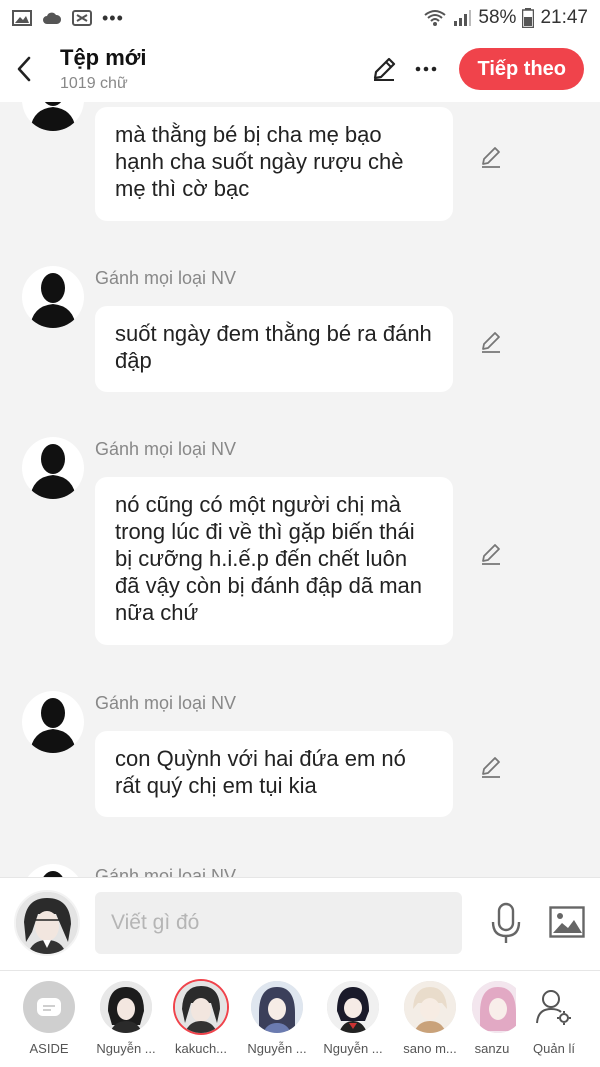 Image resolution: width=600 pixels, height=1067 pixels. I want to click on edit-title-button, so click(384, 69).